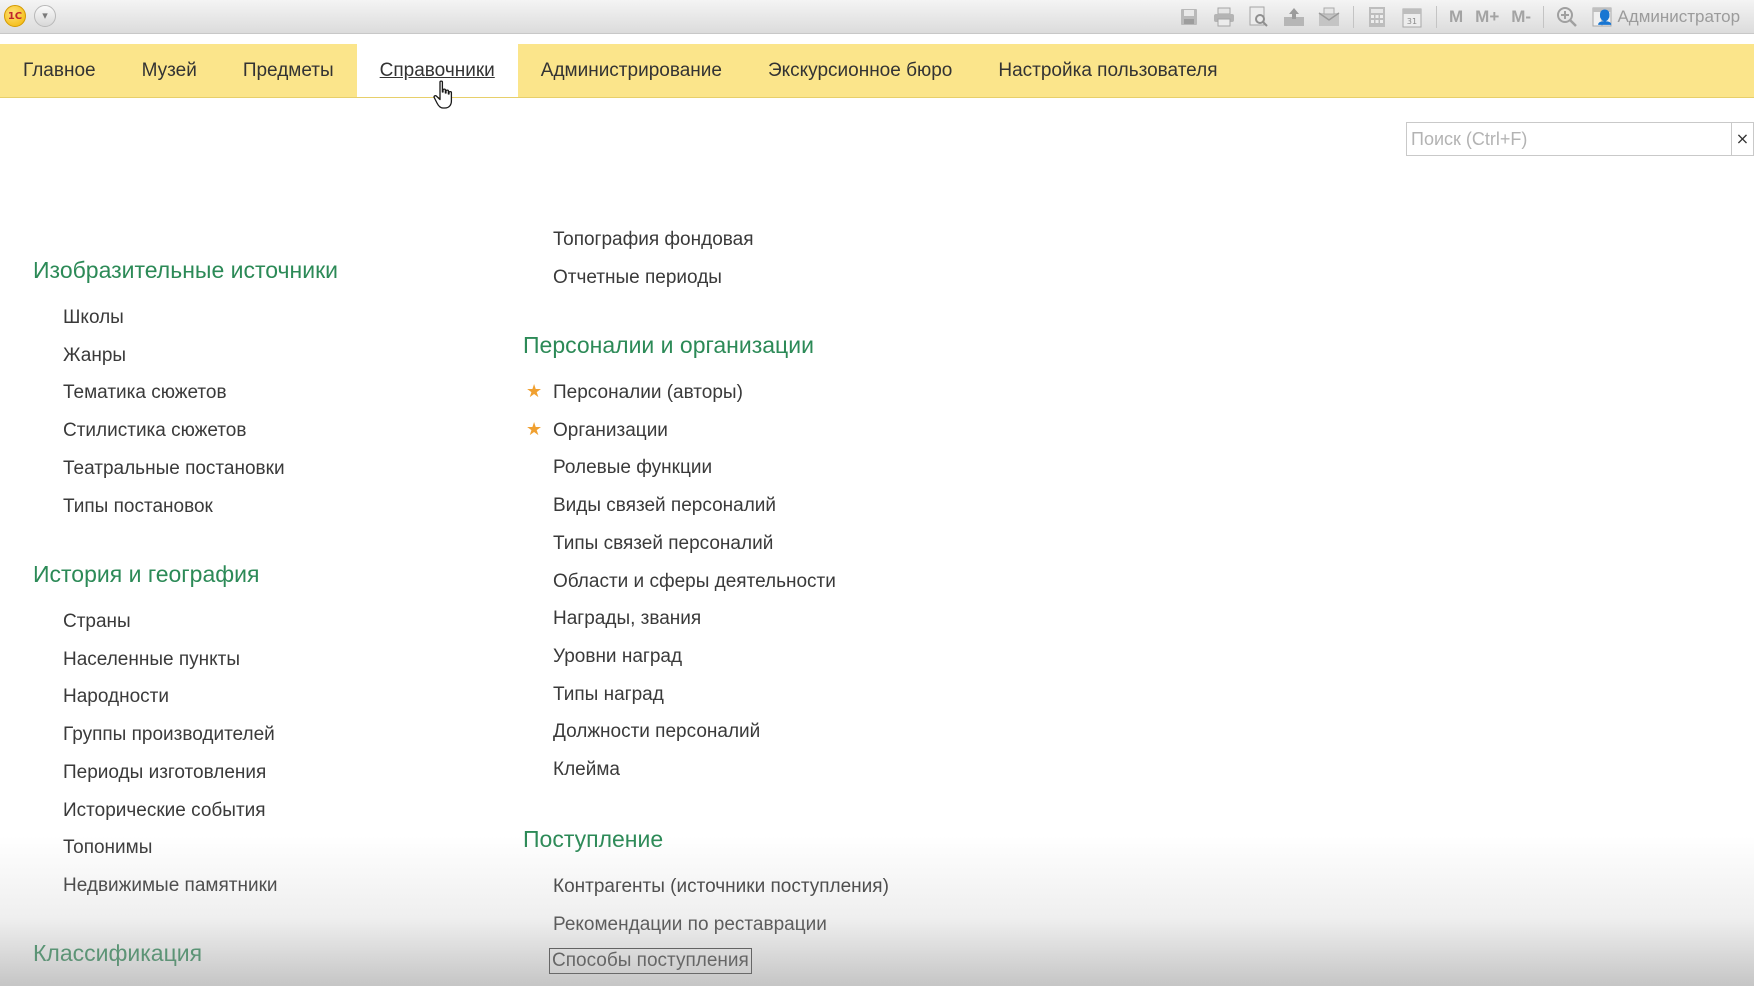 The width and height of the screenshot is (1754, 986). What do you see at coordinates (586, 770) in the screenshot?
I see `nav-link: Клейма` at bounding box center [586, 770].